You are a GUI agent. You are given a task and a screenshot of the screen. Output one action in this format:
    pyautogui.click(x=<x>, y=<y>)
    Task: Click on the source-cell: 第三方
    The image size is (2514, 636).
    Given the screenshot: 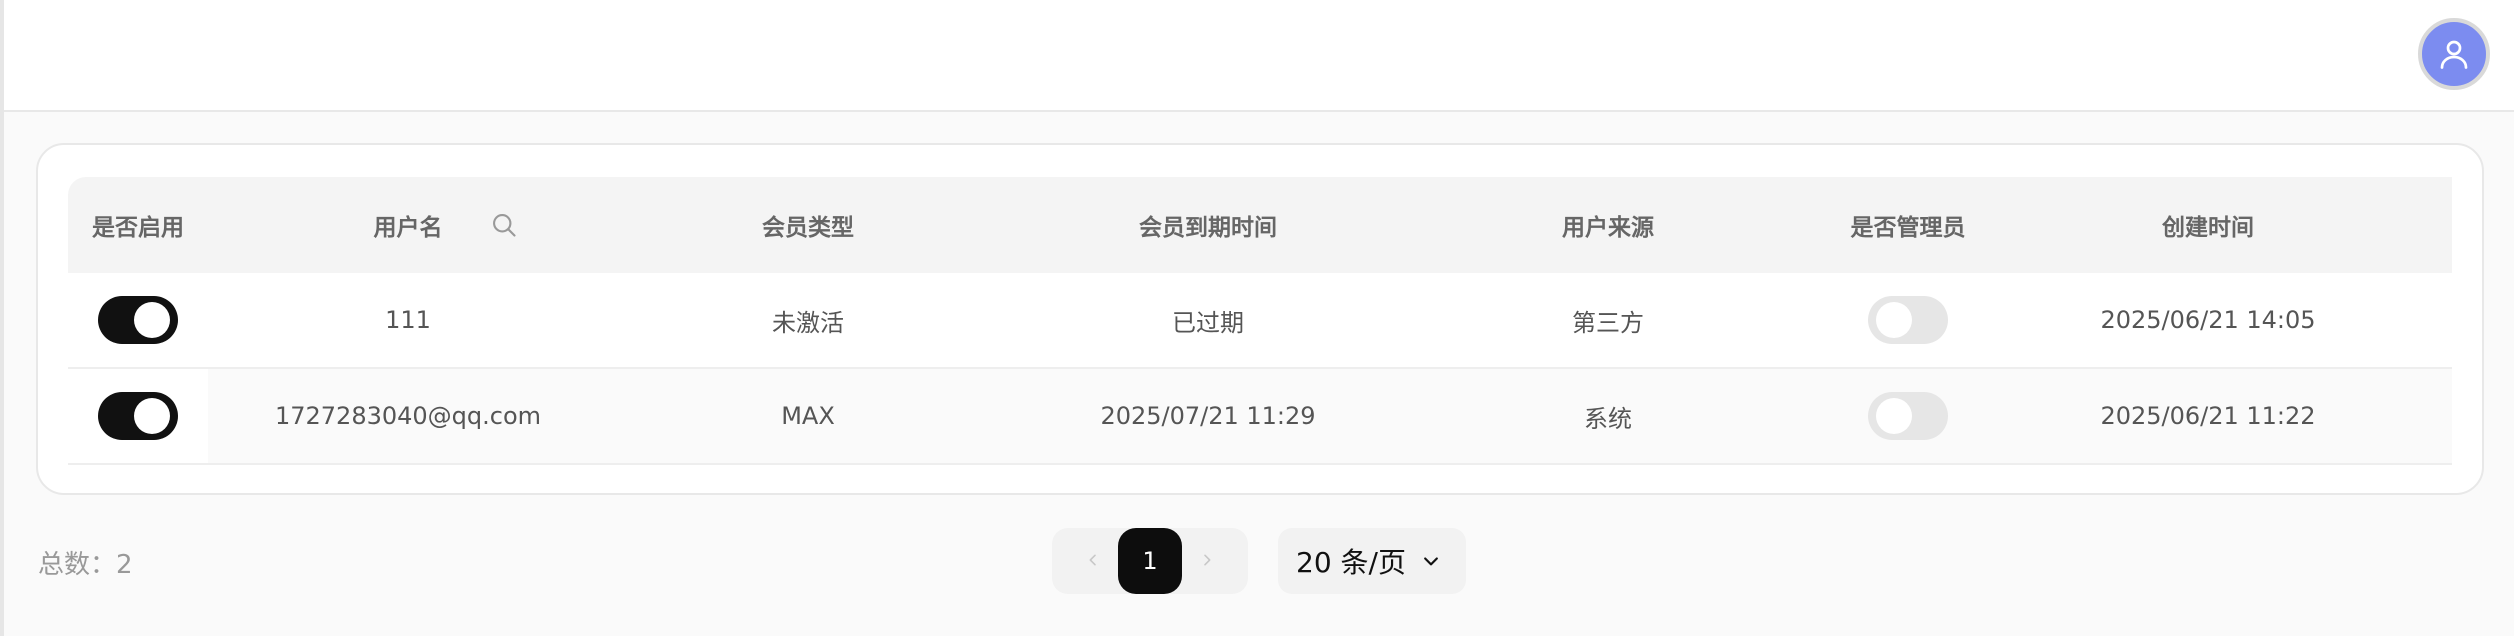 What is the action you would take?
    pyautogui.click(x=1608, y=322)
    